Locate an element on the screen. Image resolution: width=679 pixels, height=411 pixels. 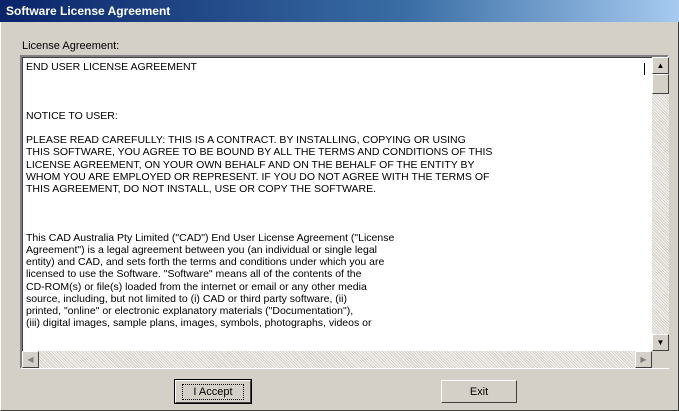
arrow-right-icon: ▶ is located at coordinates (643, 359).